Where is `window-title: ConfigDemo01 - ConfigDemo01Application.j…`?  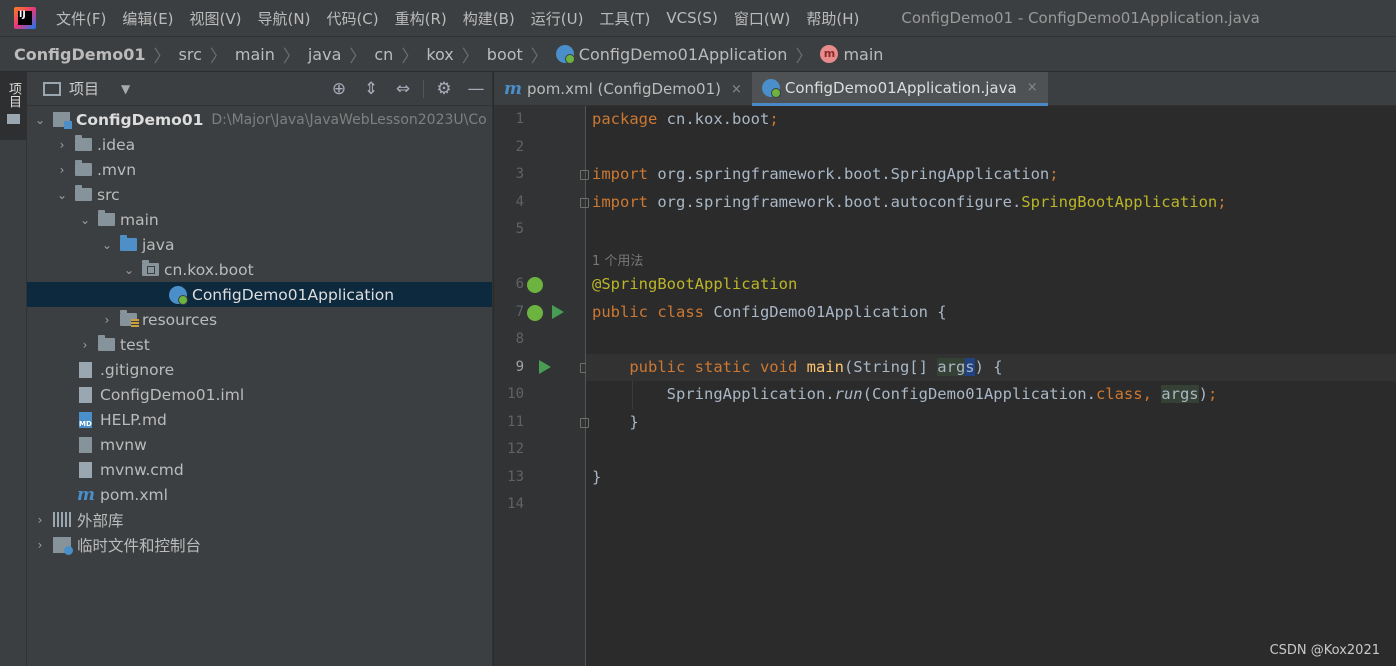
window-title: ConfigDemo01 - ConfigDemo01Application.j… is located at coordinates (1080, 18).